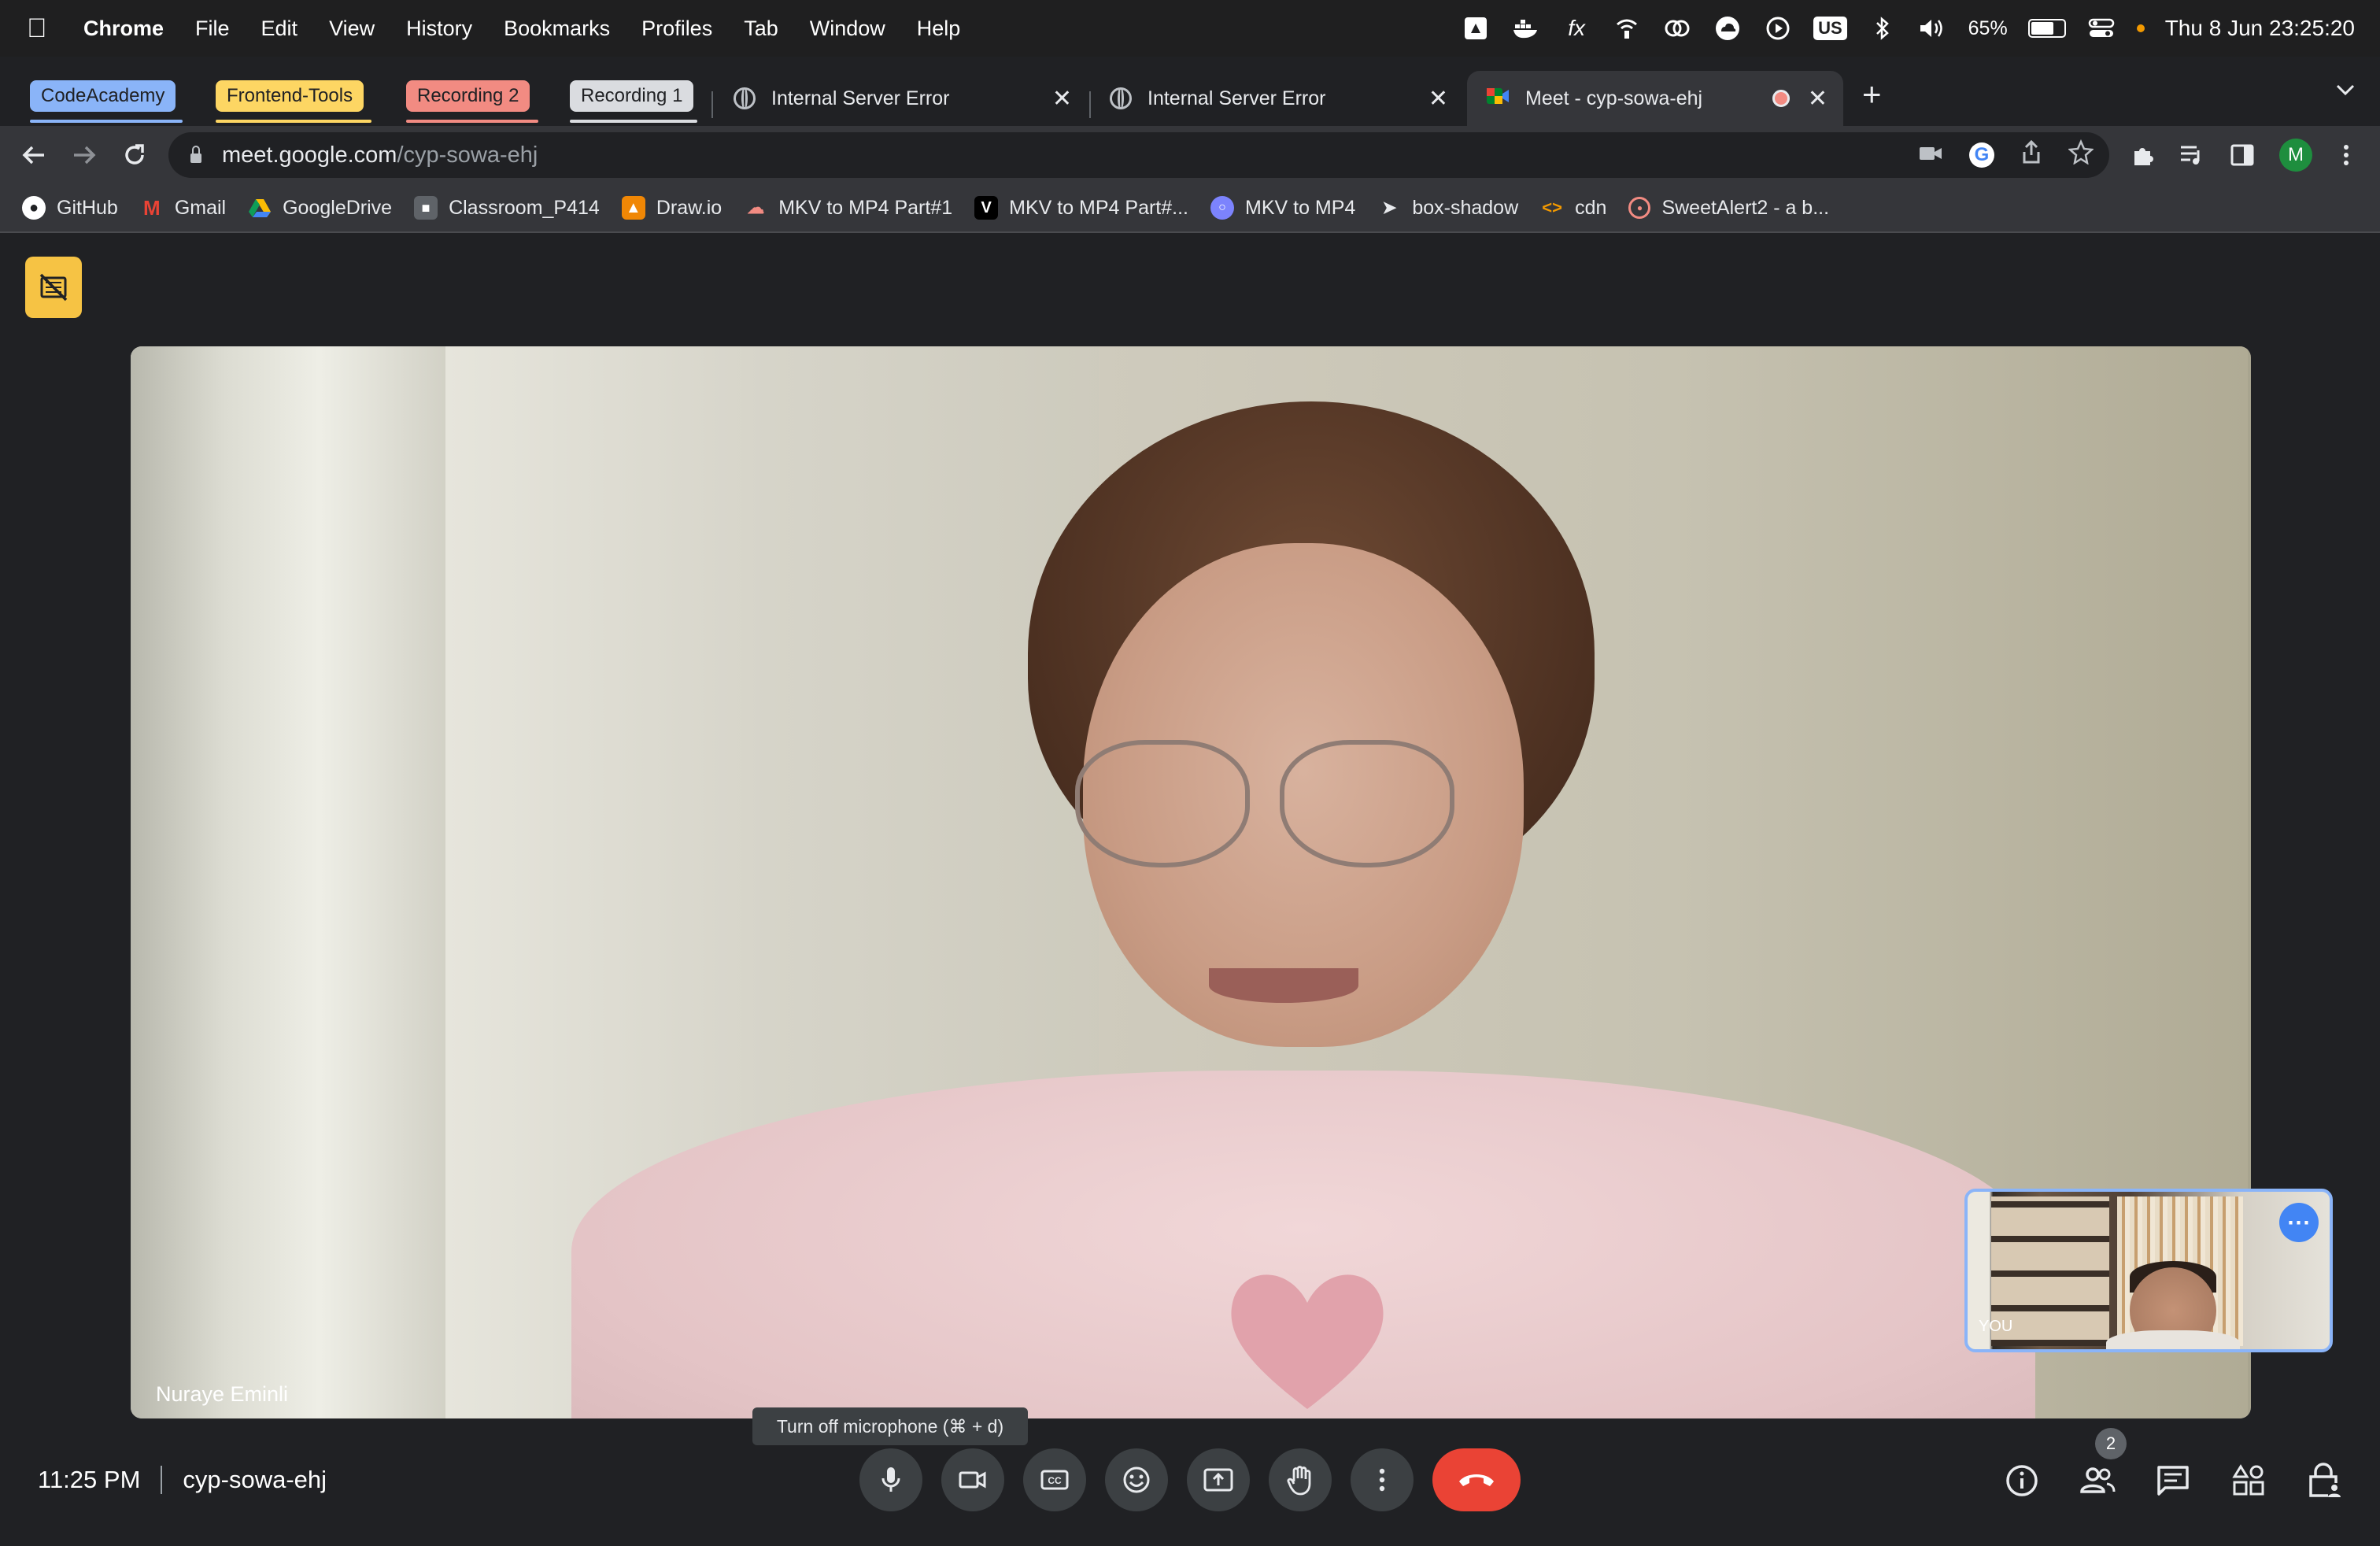 Image resolution: width=2380 pixels, height=1546 pixels. Describe the element at coordinates (1677, 28) in the screenshot. I see `creative-cloud-icon` at that location.